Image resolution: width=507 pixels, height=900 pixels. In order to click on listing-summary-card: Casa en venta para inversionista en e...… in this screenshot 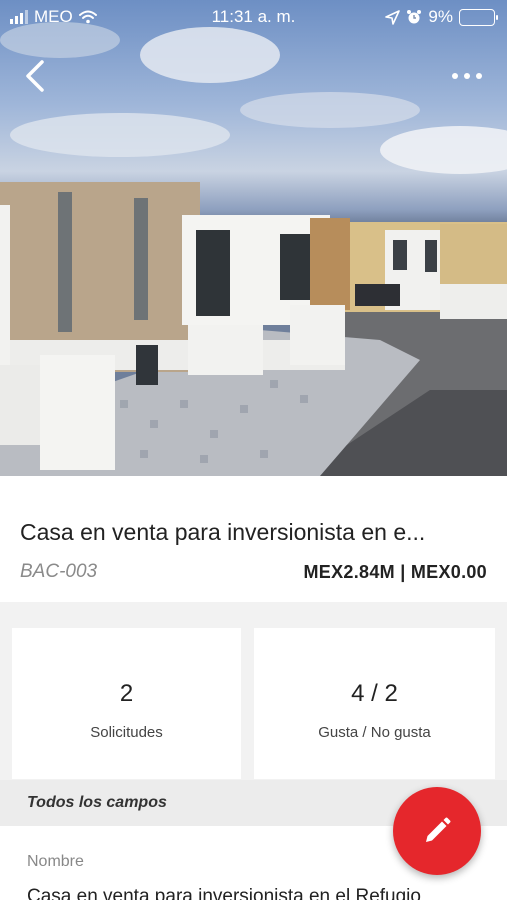, I will do `click(253, 539)`.